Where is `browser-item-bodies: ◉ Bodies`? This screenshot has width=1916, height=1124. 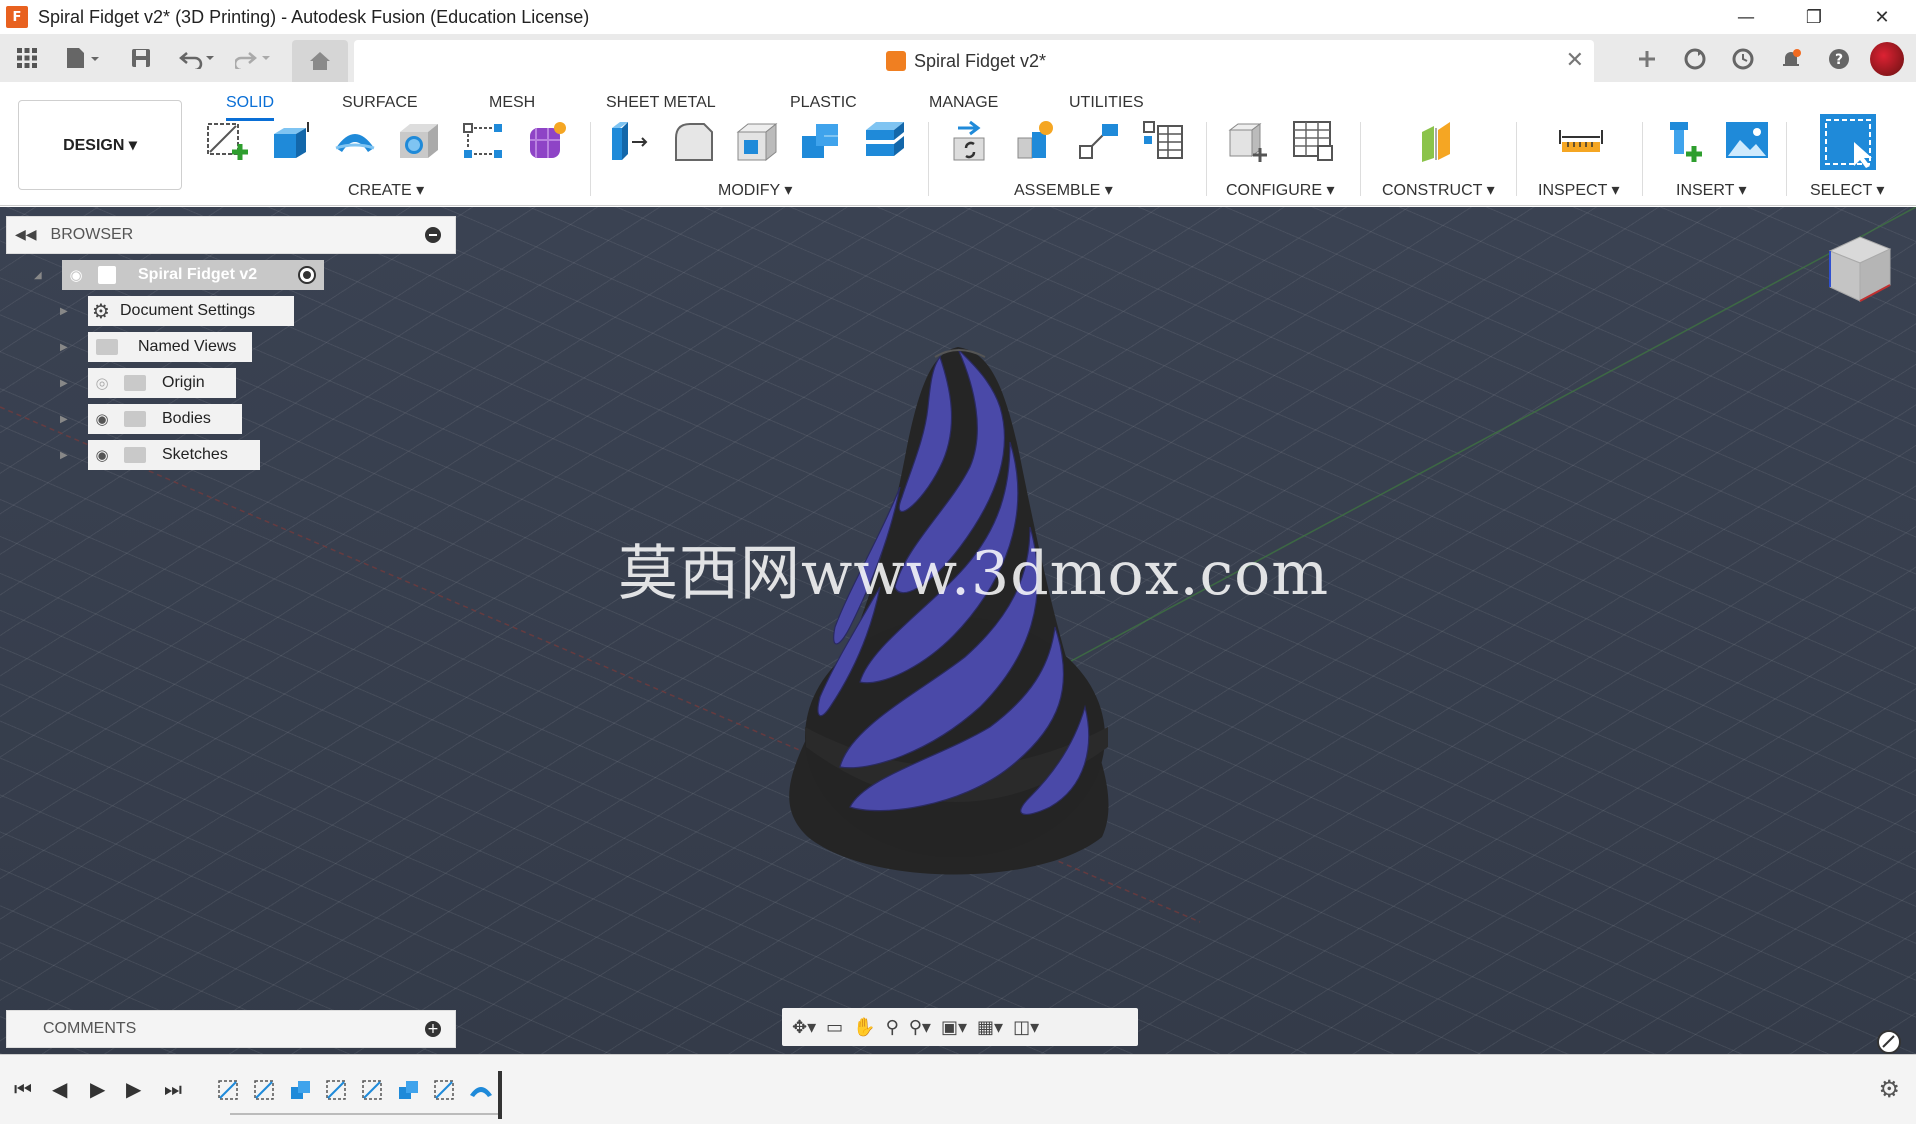
browser-item-bodies: ◉ Bodies is located at coordinates (165, 419).